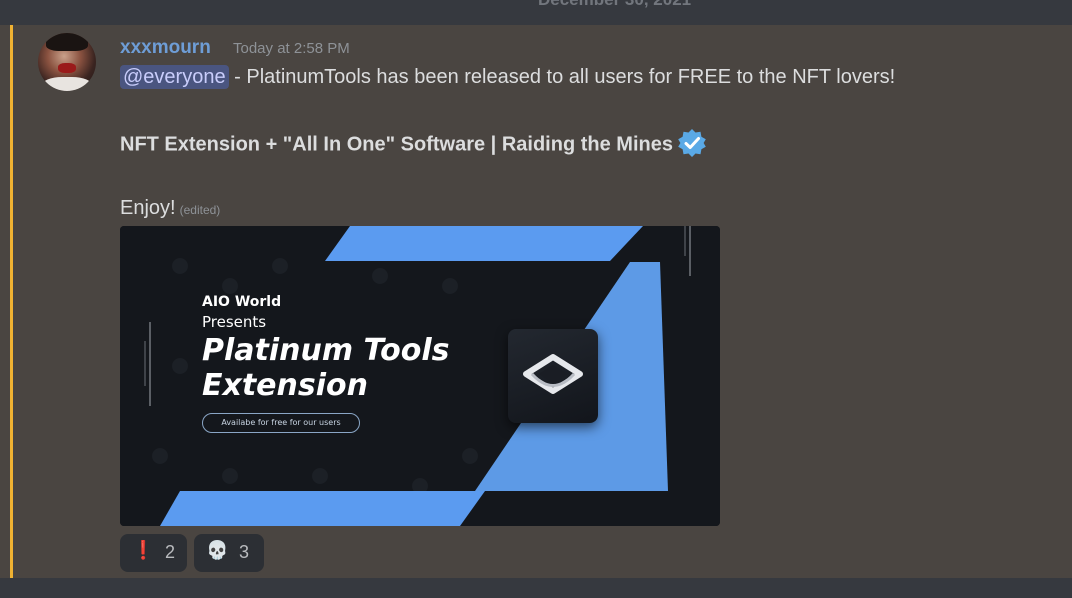 The image size is (1072, 598). I want to click on date-divider: December 30, 2021, so click(536, 12).